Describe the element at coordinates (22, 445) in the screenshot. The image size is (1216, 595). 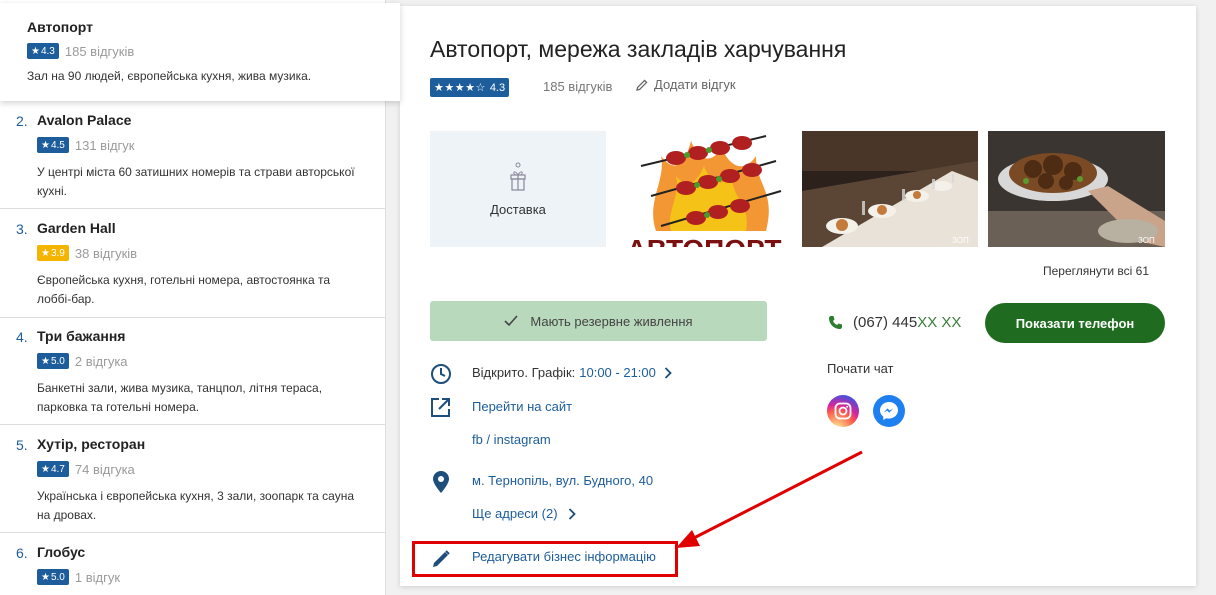
I see `item-number: 5.` at that location.